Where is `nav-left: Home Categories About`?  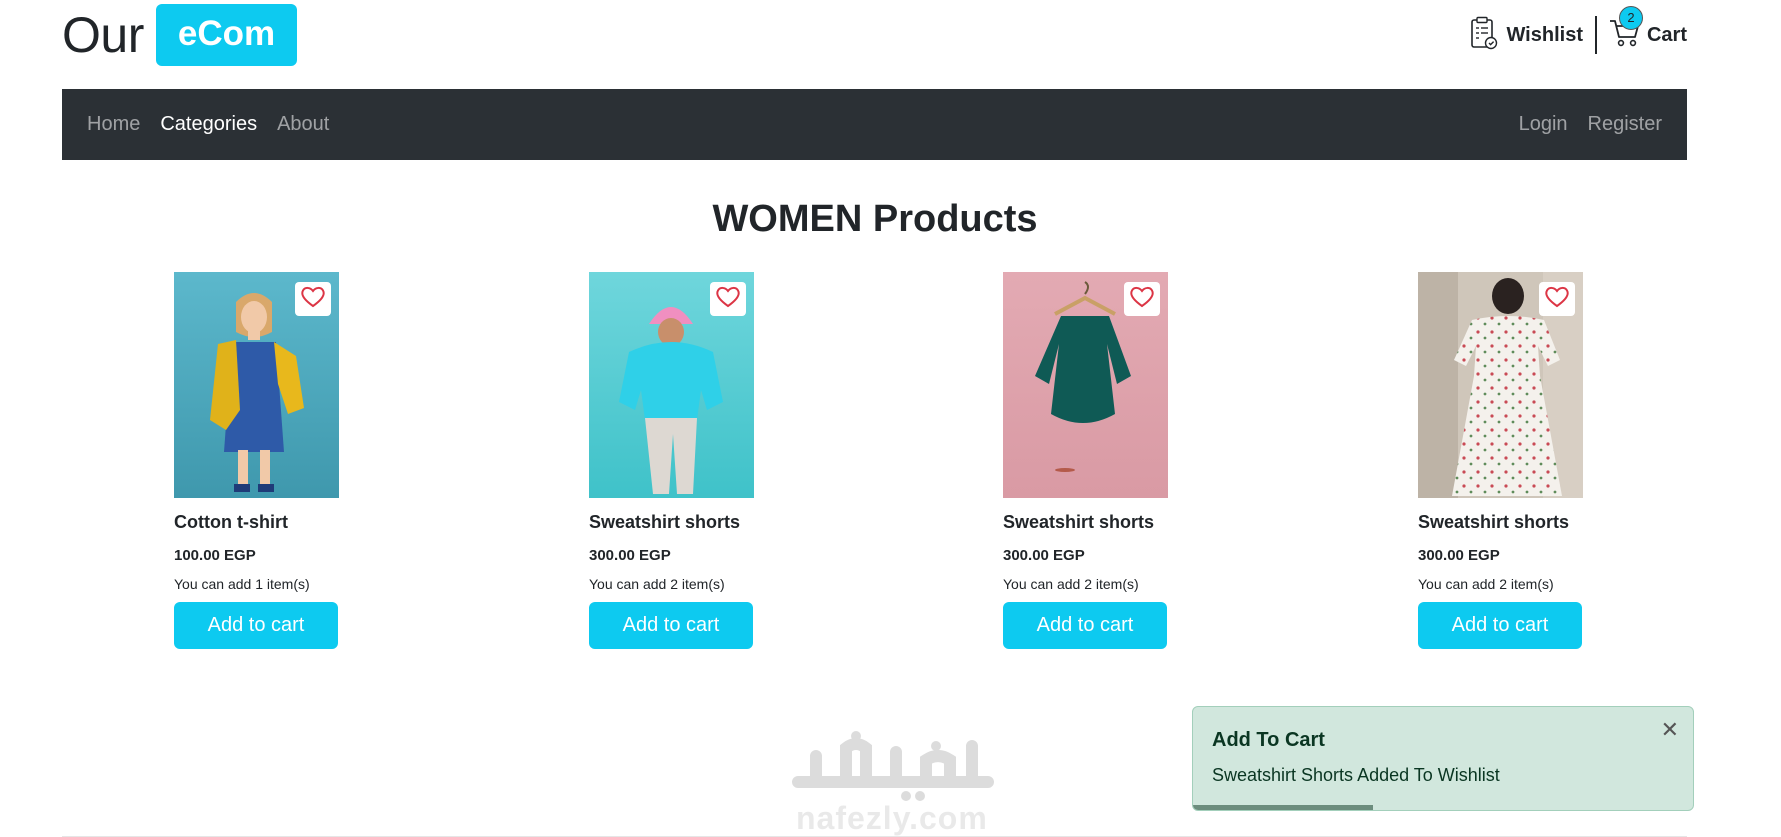 nav-left: Home Categories About is located at coordinates (208, 124).